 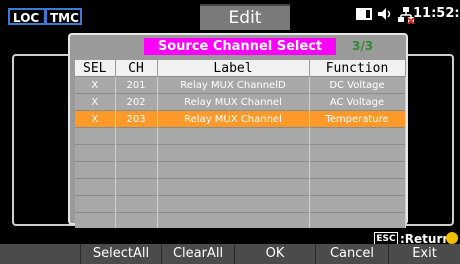 I want to click on cell-function: Temperature, so click(x=357, y=119).